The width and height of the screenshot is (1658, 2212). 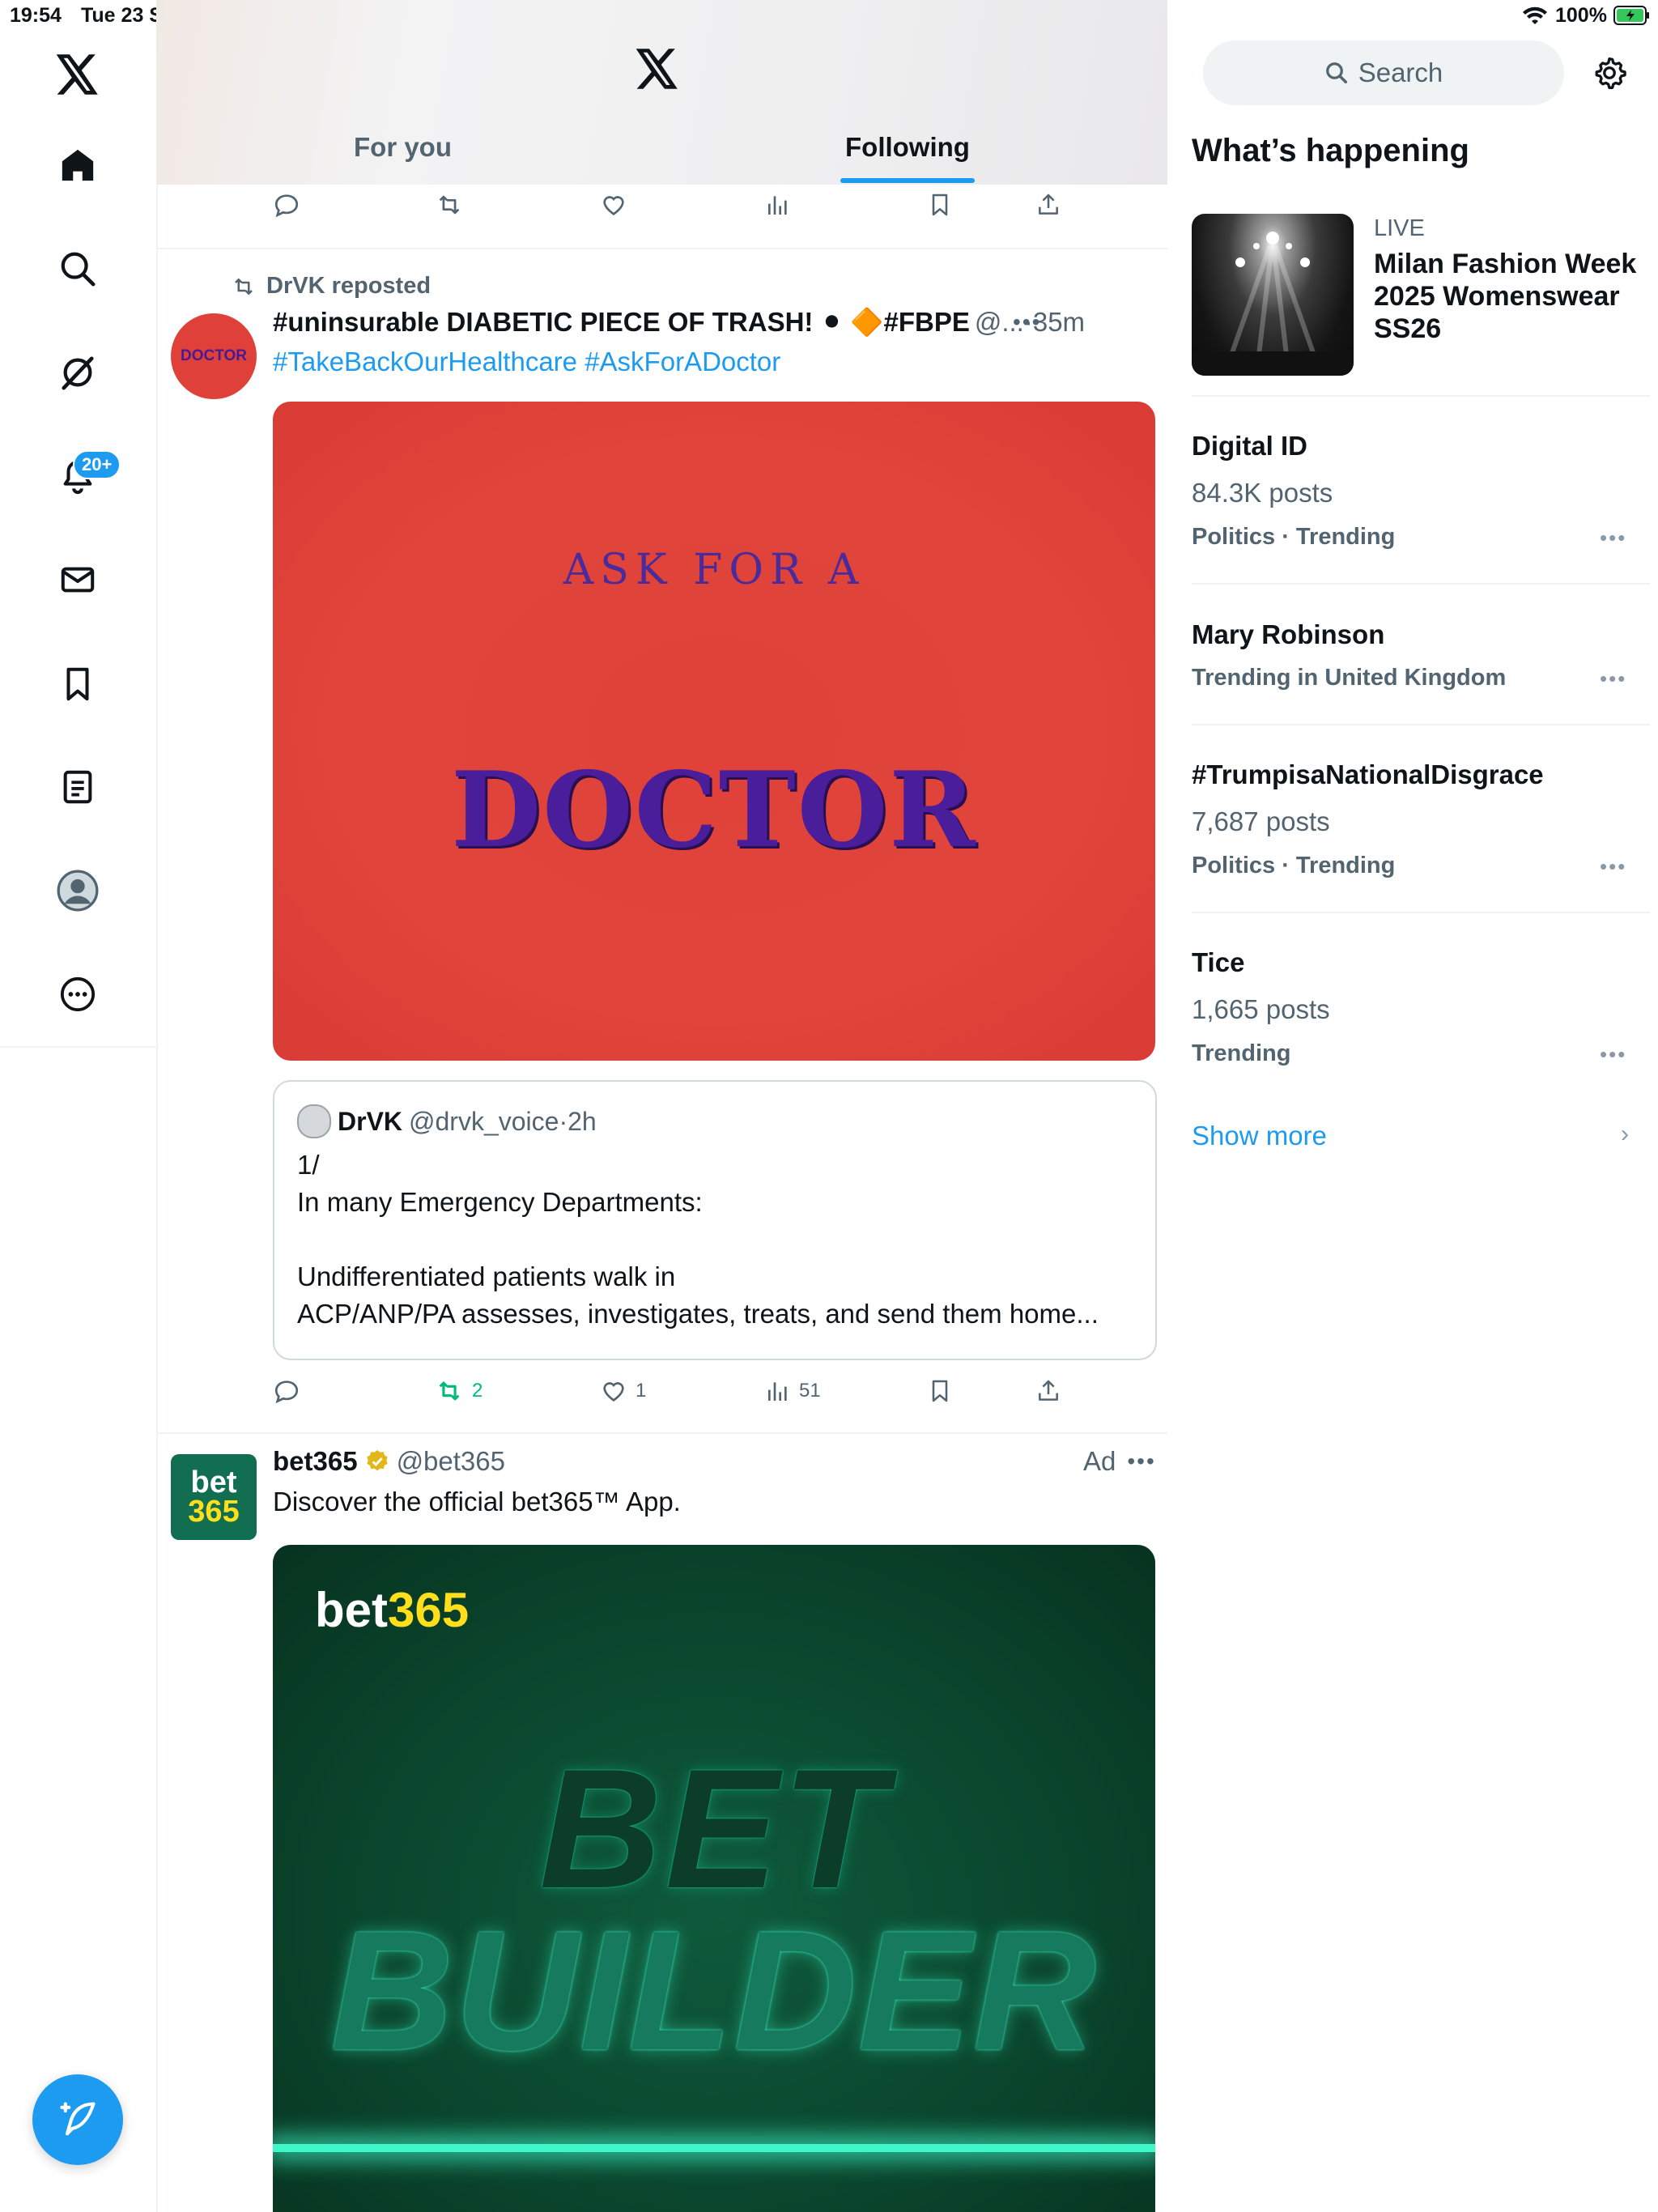 I want to click on quote-line, so click(x=718, y=1239).